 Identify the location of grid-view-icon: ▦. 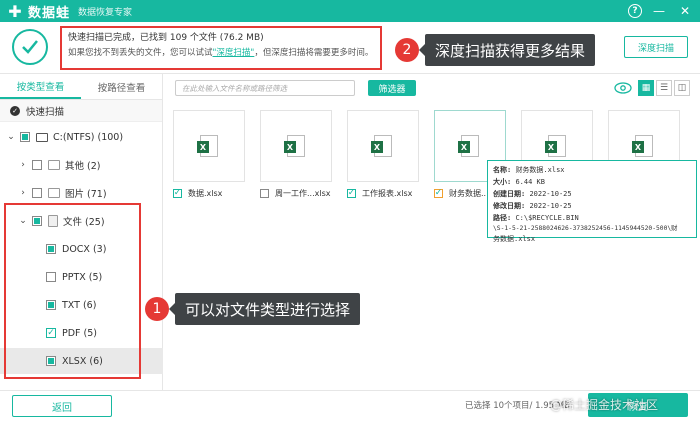
(646, 88).